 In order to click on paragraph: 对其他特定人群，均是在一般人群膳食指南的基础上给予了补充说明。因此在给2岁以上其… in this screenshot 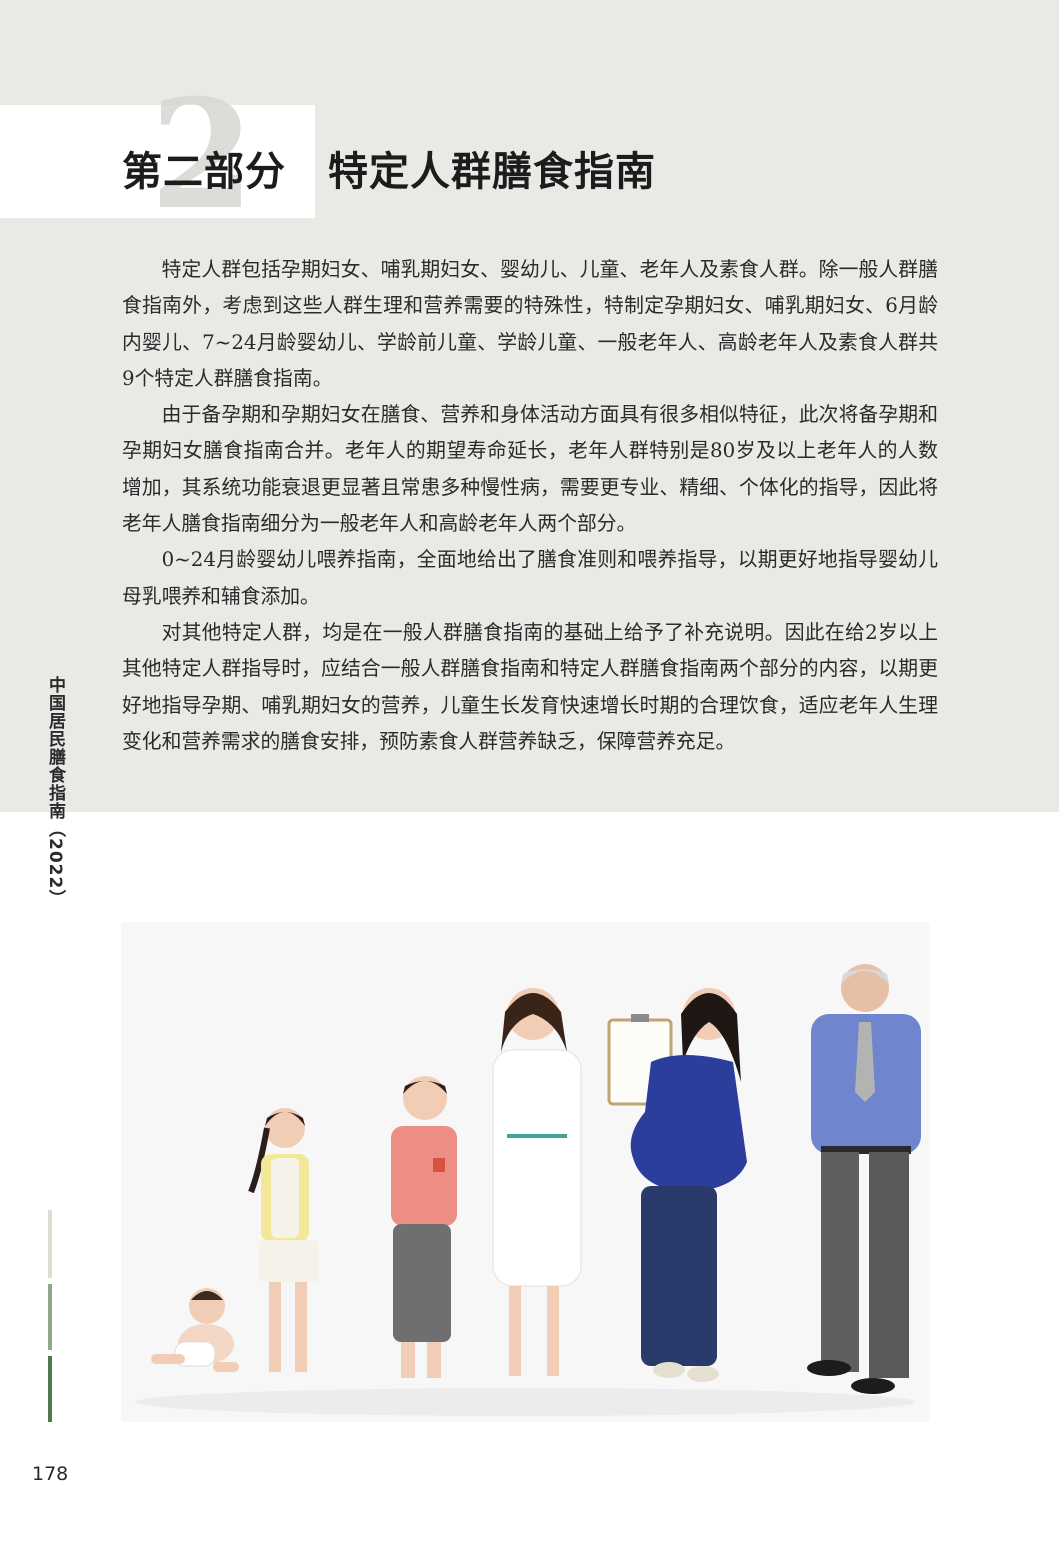, I will do `click(530, 686)`.